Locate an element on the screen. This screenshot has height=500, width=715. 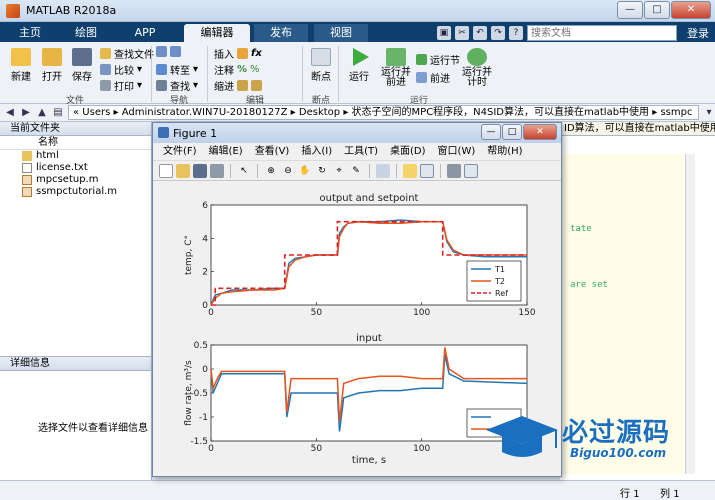
toolbar-separator is located at coordinates (396, 170).